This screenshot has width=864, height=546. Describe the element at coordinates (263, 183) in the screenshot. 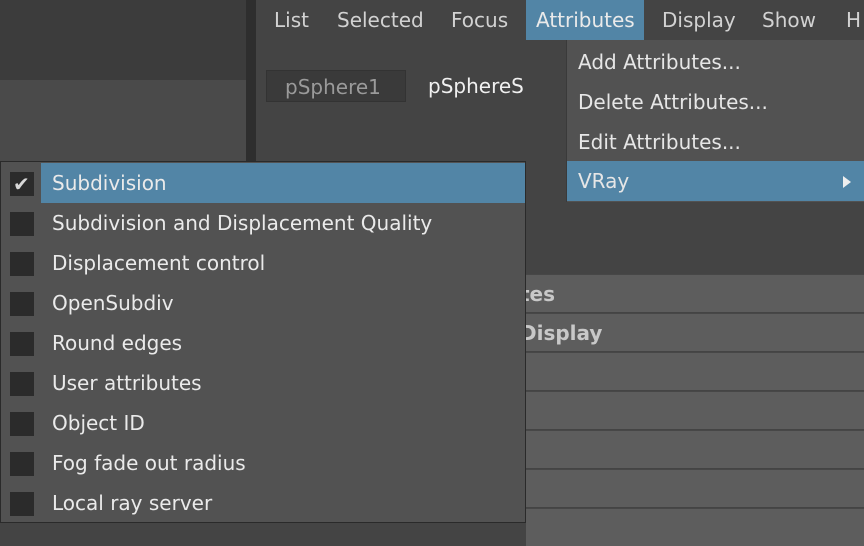

I see `vray-item-subdivision: ✔ Subdivision` at that location.